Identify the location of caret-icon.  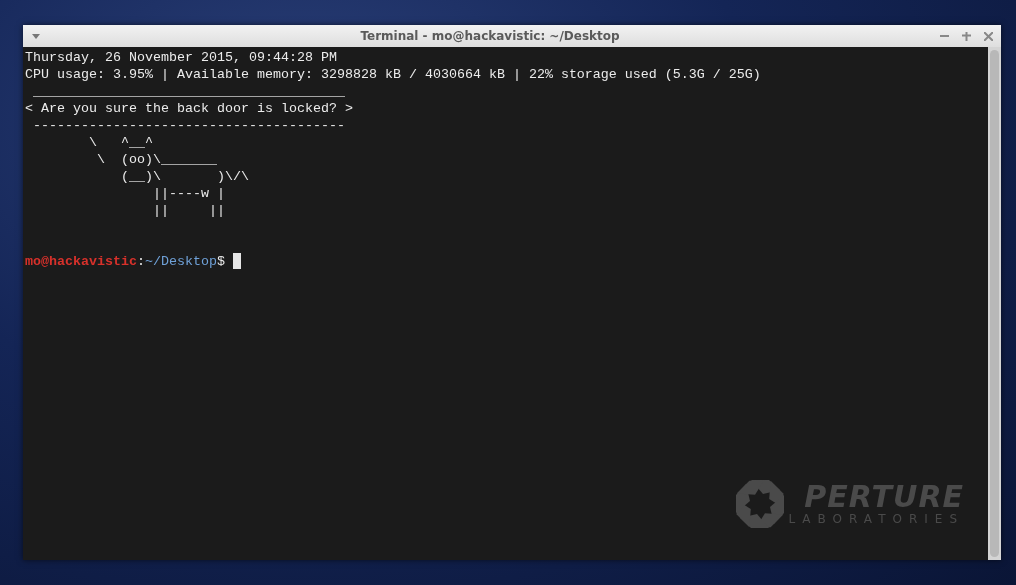
(36, 36).